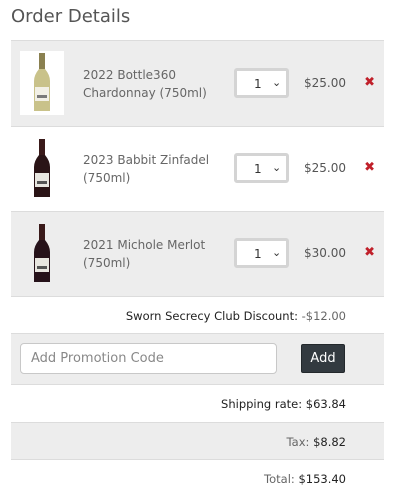  Describe the element at coordinates (325, 404) in the screenshot. I see `shipping-value: $63.84` at that location.